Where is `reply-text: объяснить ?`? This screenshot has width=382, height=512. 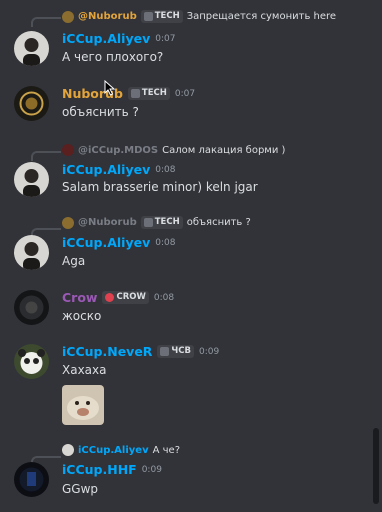 reply-text: объяснить ? is located at coordinates (218, 222).